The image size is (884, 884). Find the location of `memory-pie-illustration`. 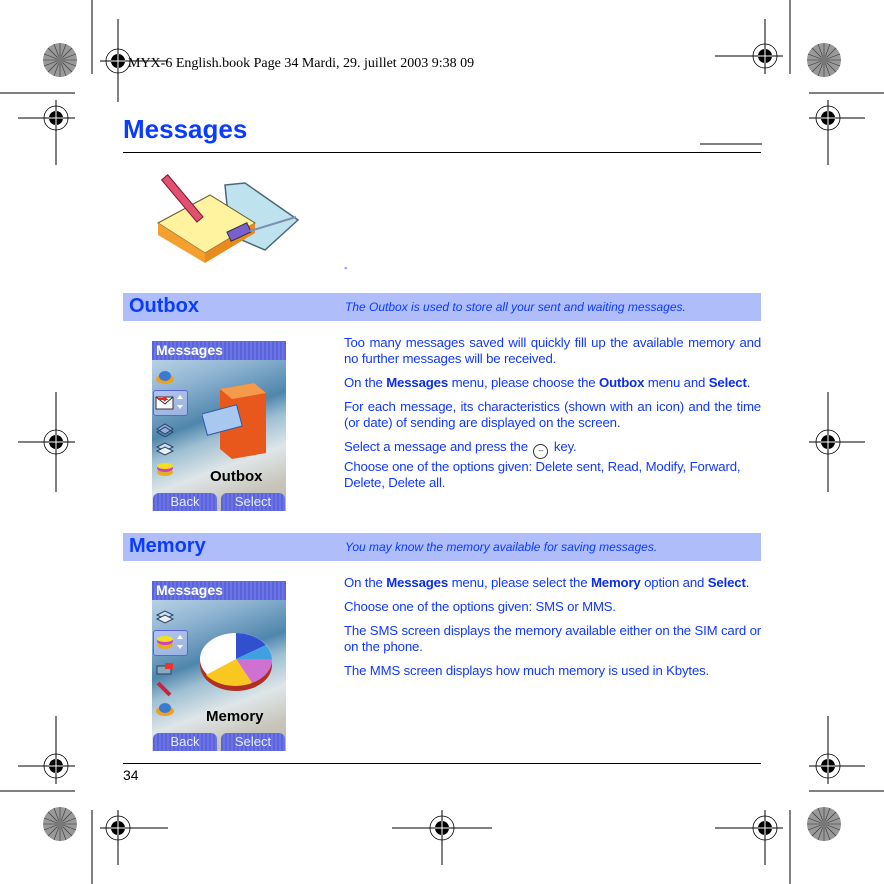

memory-pie-illustration is located at coordinates (236, 662).